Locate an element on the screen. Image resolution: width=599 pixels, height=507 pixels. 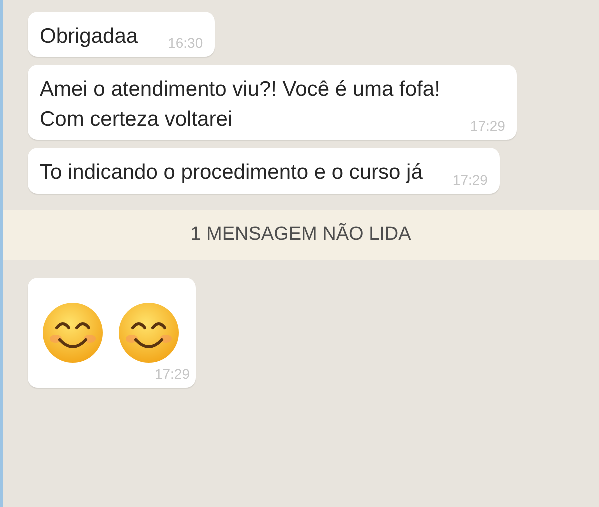
unread-messages-banner: 1 MENSAGEM NÃO LIDA is located at coordinates (301, 235).